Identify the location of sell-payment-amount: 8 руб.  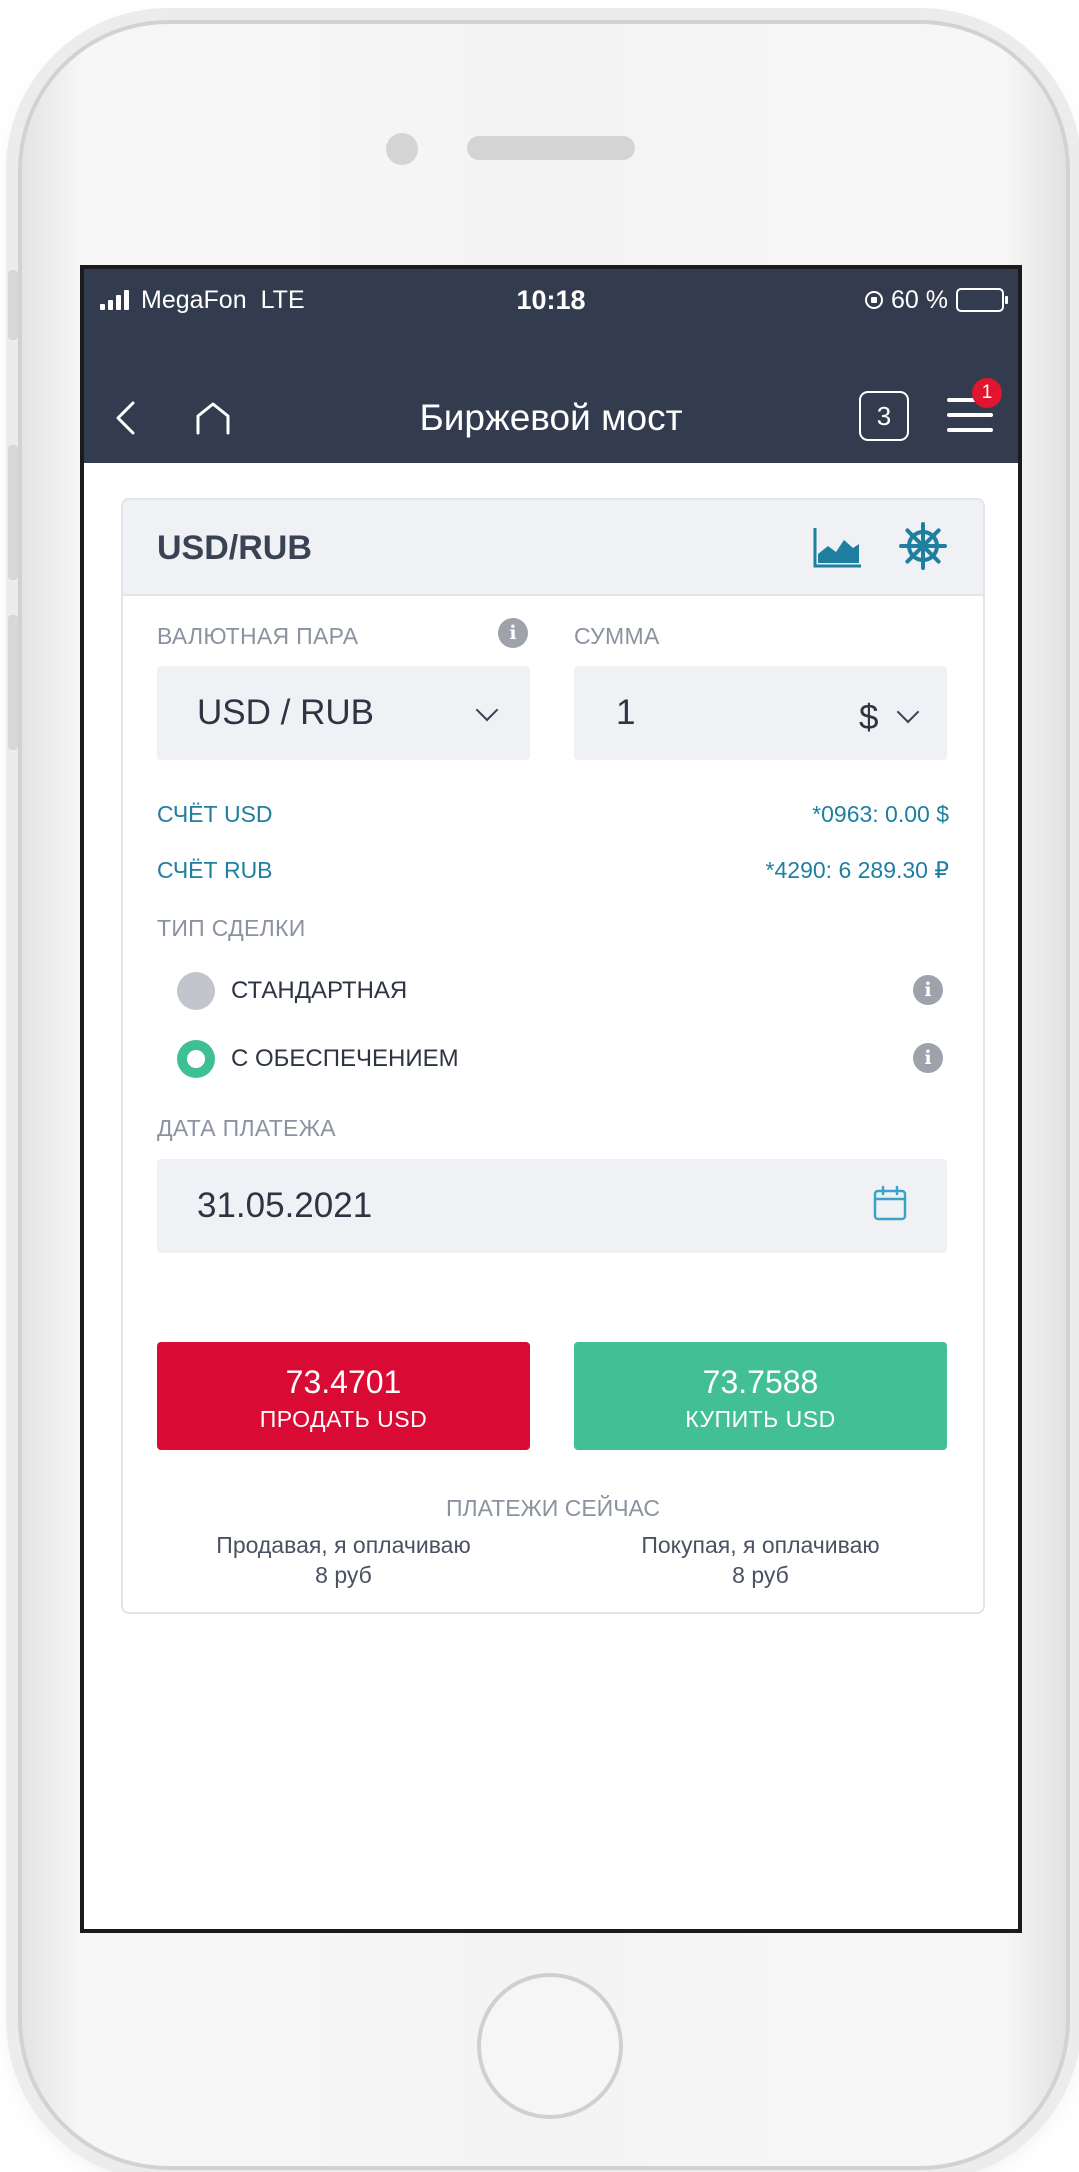
(343, 1575).